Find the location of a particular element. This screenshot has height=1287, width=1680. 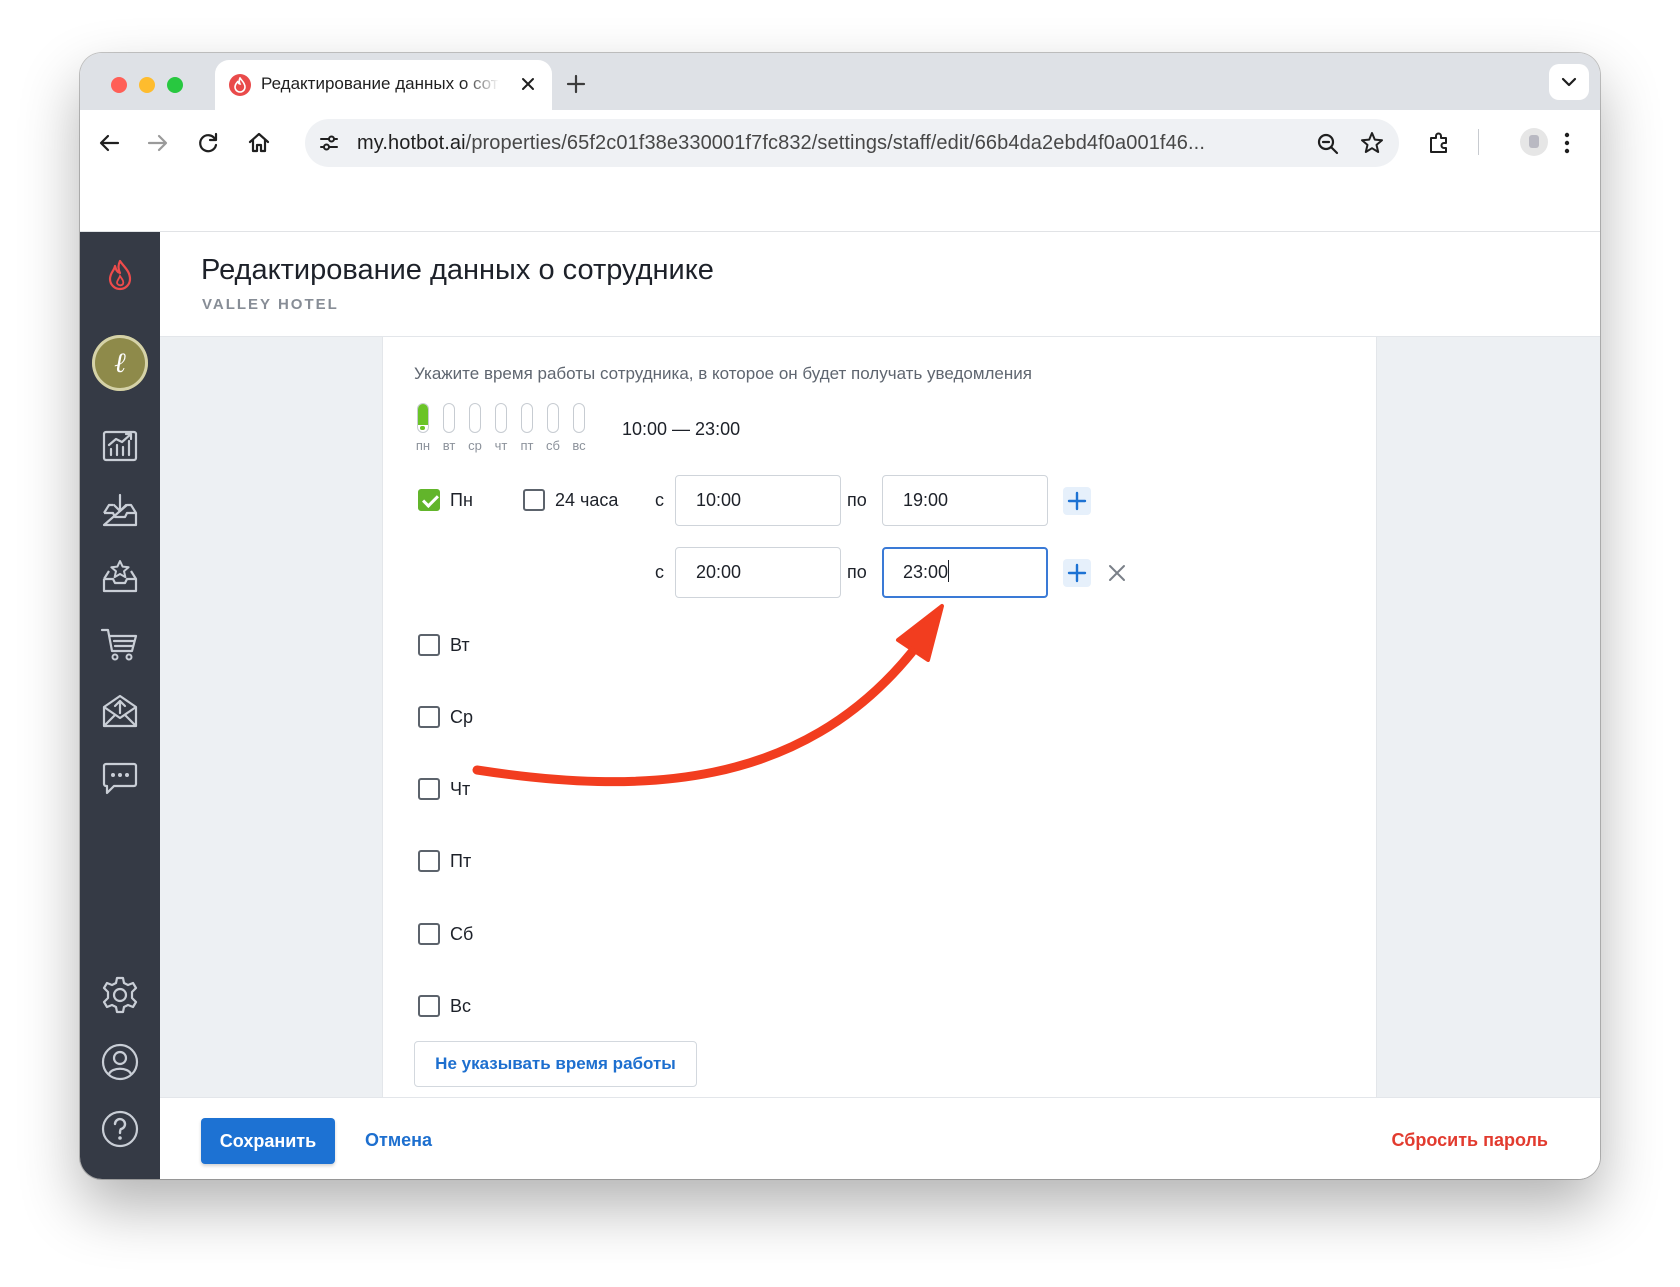

all-day-checkbox is located at coordinates (534, 500).